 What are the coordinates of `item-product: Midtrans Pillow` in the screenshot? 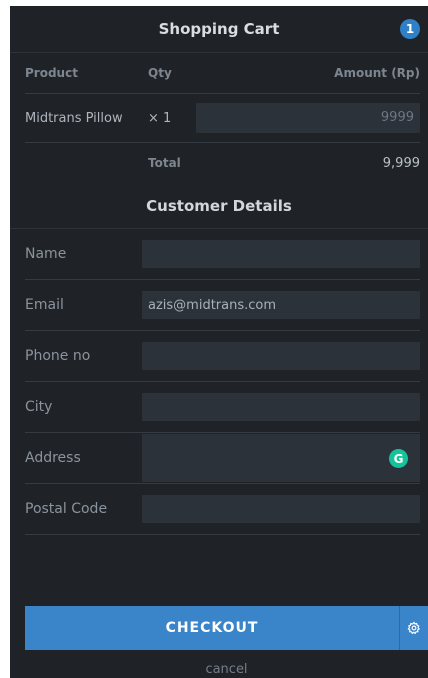 It's located at (74, 118).